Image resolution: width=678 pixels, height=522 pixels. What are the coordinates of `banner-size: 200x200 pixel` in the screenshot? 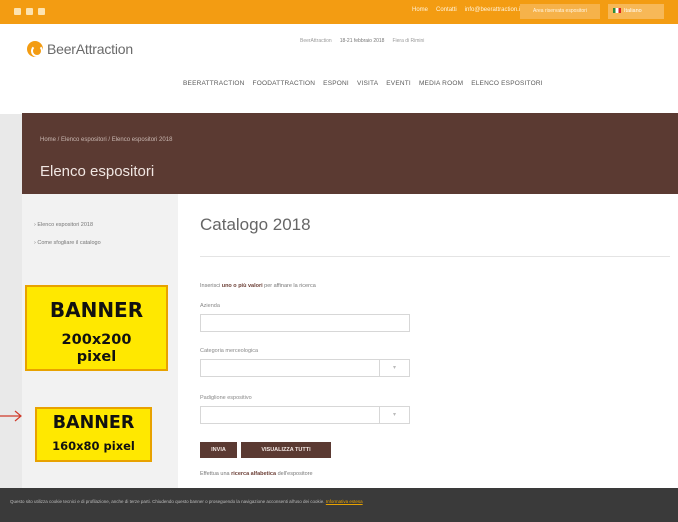 It's located at (96, 349).